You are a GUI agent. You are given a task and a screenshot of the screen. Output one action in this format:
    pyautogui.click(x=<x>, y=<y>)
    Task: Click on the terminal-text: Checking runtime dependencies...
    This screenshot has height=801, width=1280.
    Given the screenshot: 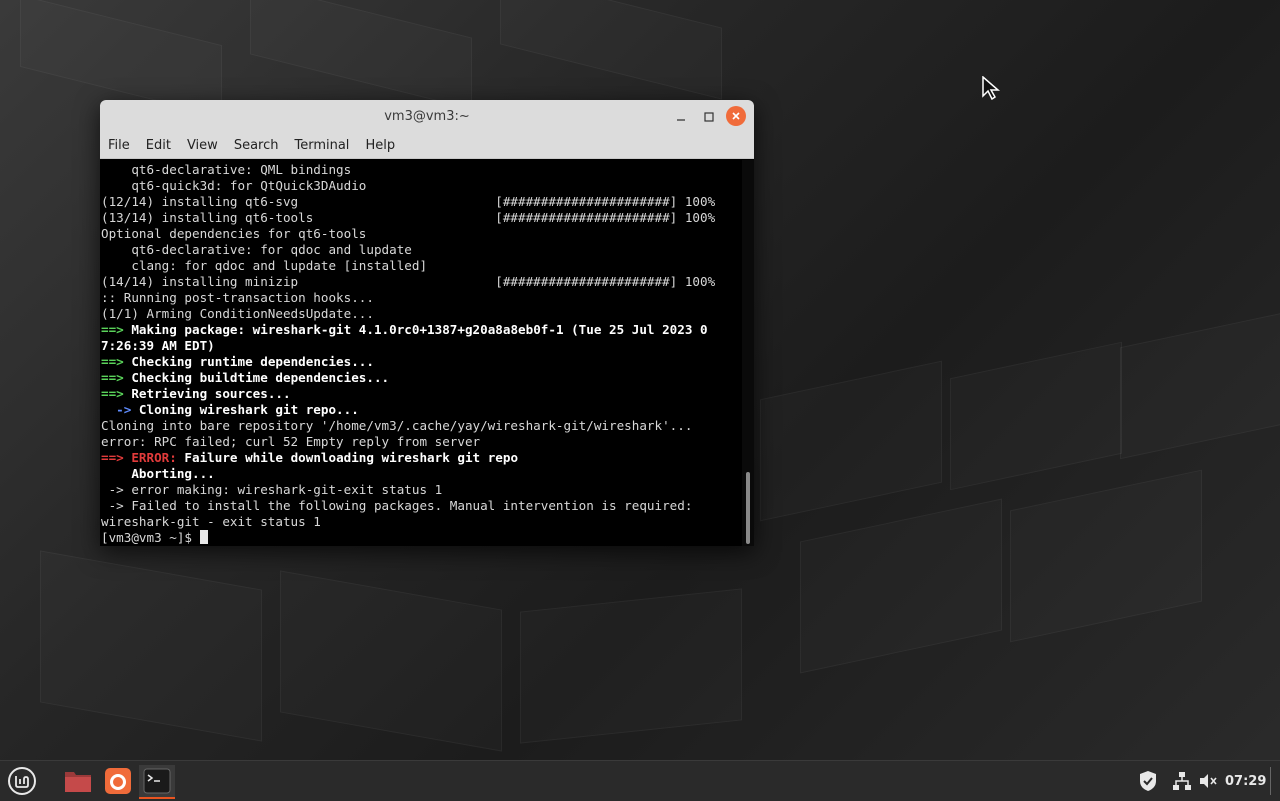 What is the action you would take?
    pyautogui.click(x=252, y=361)
    